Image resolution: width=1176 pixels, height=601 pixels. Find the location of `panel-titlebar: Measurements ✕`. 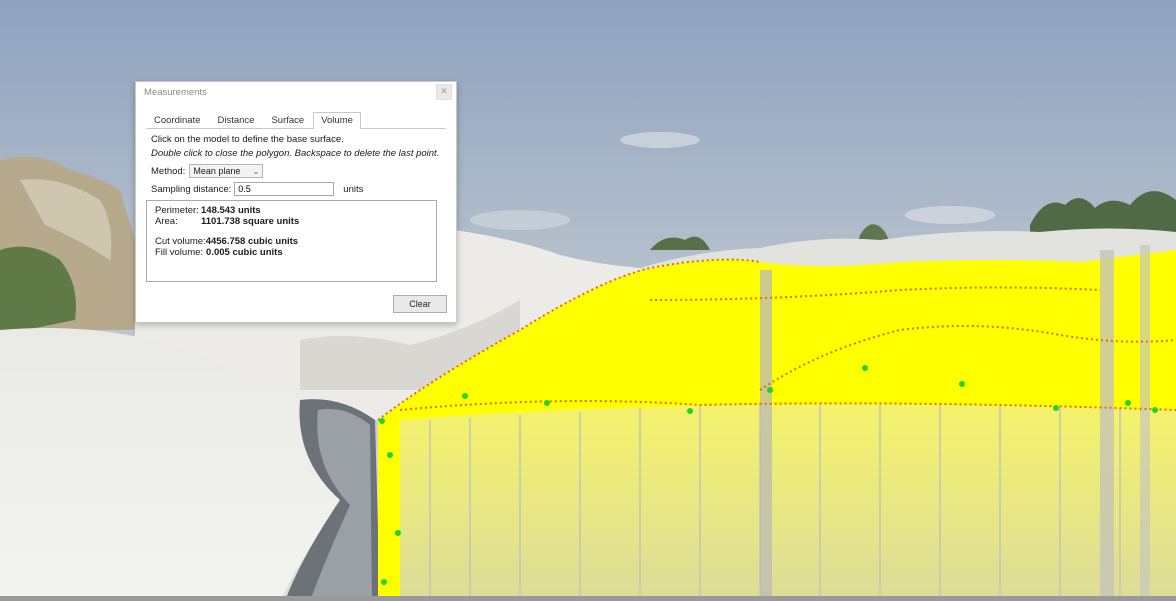

panel-titlebar: Measurements ✕ is located at coordinates (296, 92).